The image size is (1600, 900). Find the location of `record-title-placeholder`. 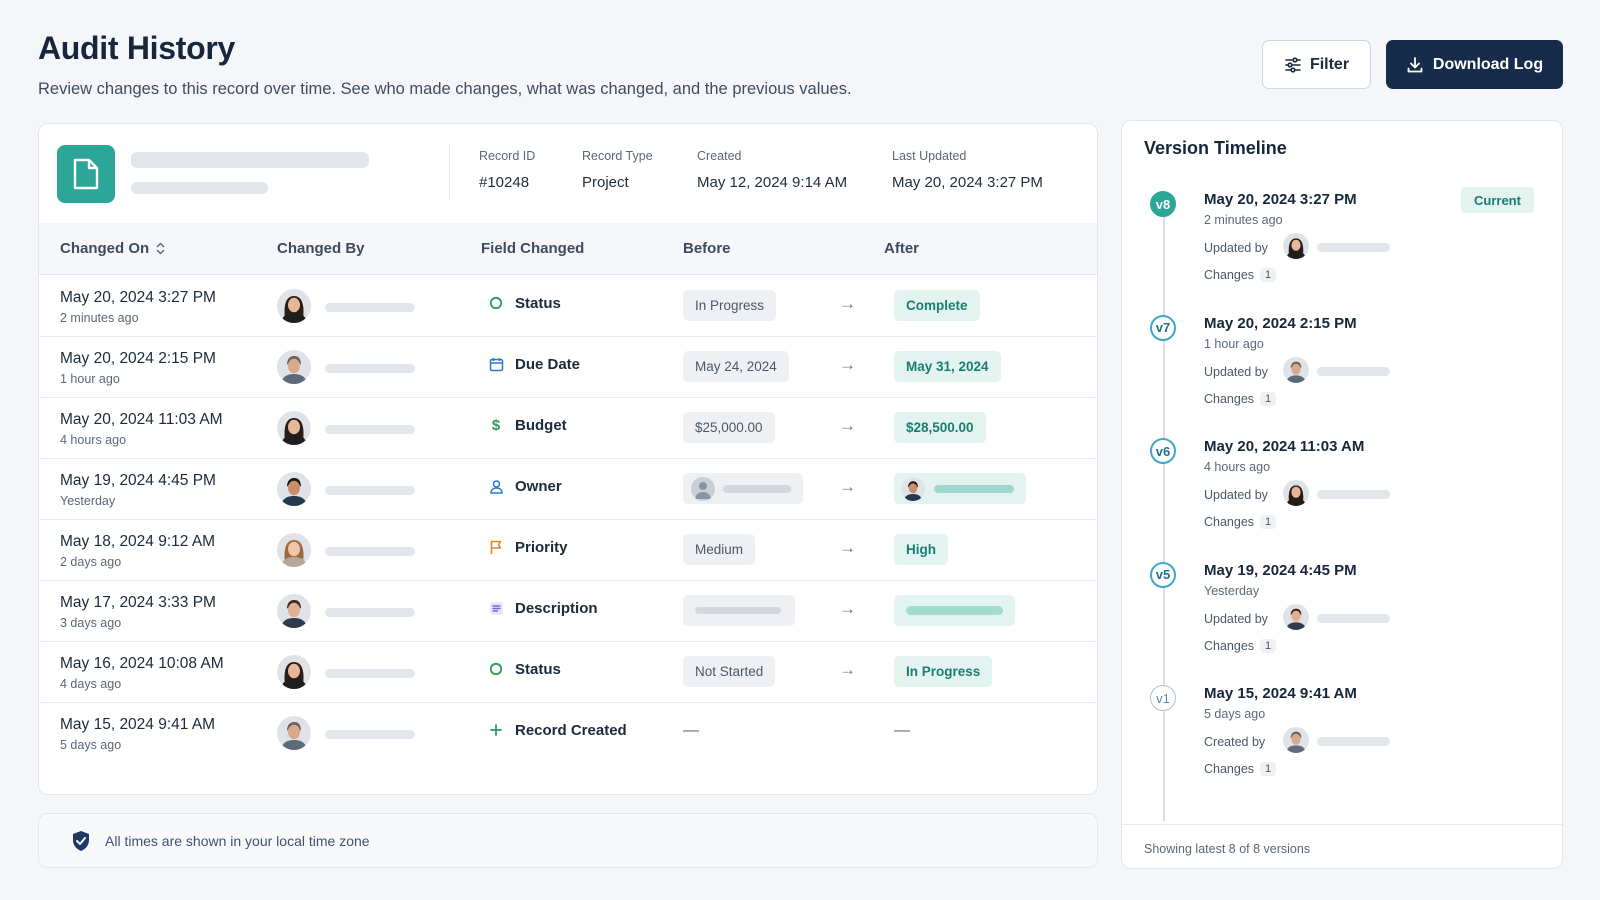

record-title-placeholder is located at coordinates (250, 160).